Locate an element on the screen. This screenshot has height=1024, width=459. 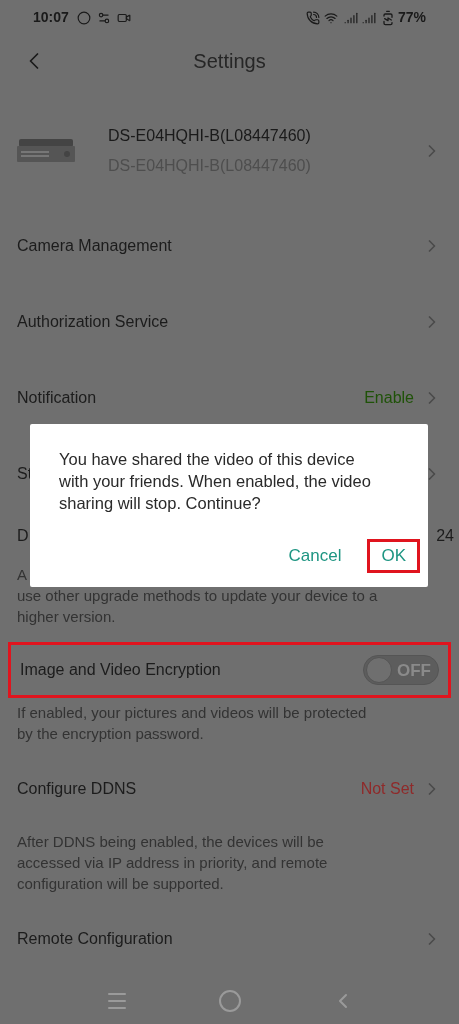
row-label: Image and Video Encryption is located at coordinates (121, 670).